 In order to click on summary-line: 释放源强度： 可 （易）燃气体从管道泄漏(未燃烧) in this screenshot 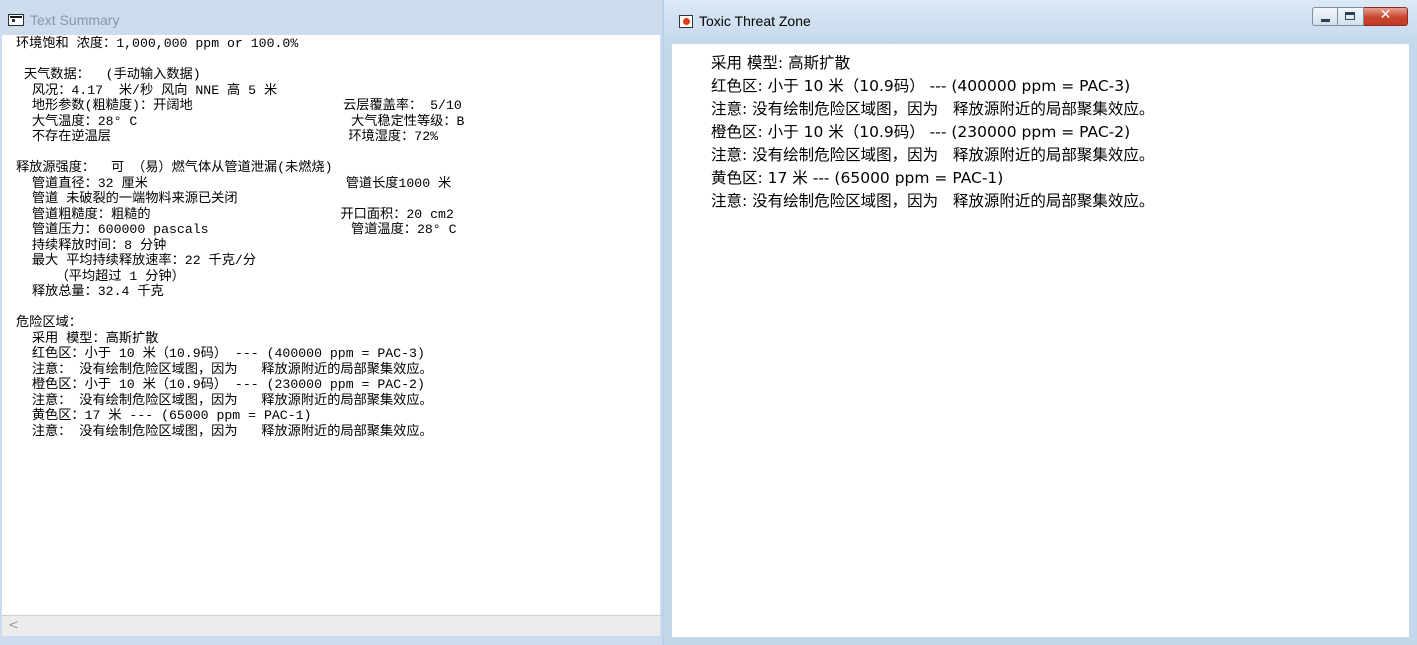, I will do `click(174, 167)`.